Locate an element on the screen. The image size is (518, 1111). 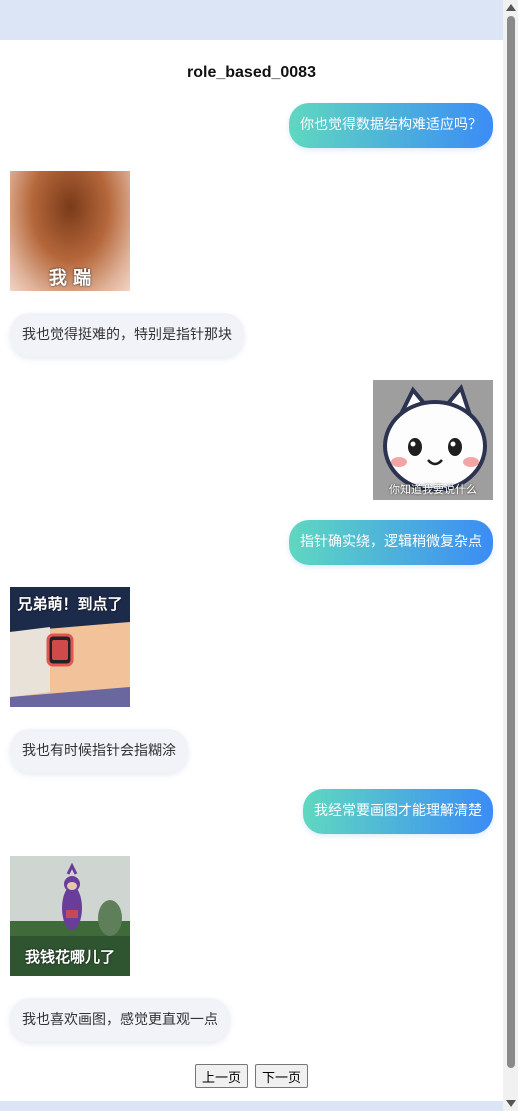
pagination: 上一页 下一页 is located at coordinates (251, 1076).